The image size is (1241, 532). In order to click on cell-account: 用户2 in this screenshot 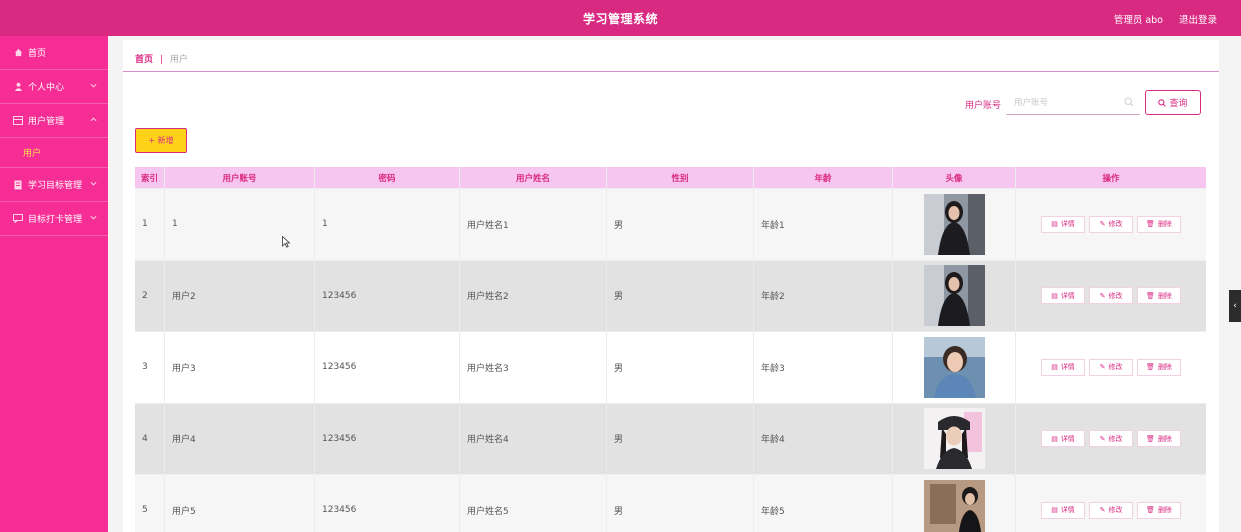, I will do `click(240, 295)`.